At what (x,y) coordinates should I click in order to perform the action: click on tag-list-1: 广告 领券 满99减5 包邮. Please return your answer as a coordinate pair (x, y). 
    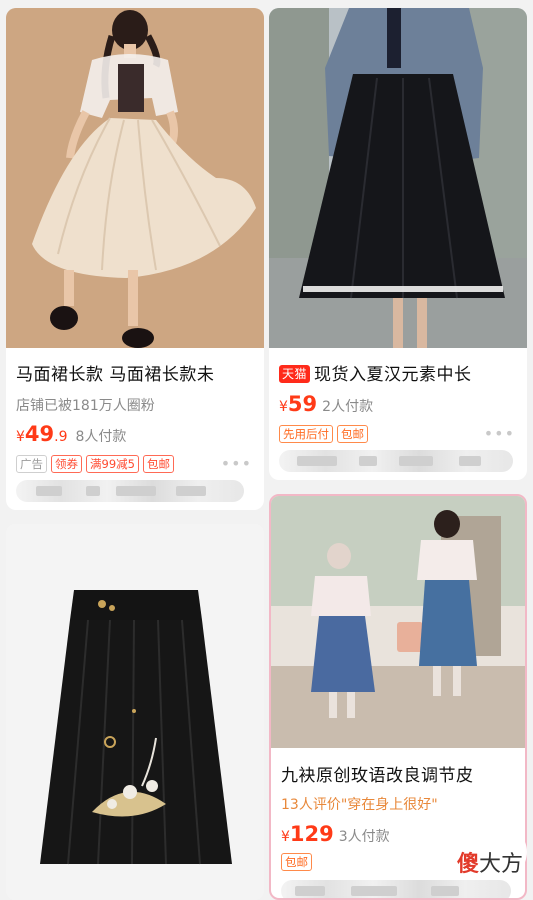
    Looking at the image, I should click on (95, 464).